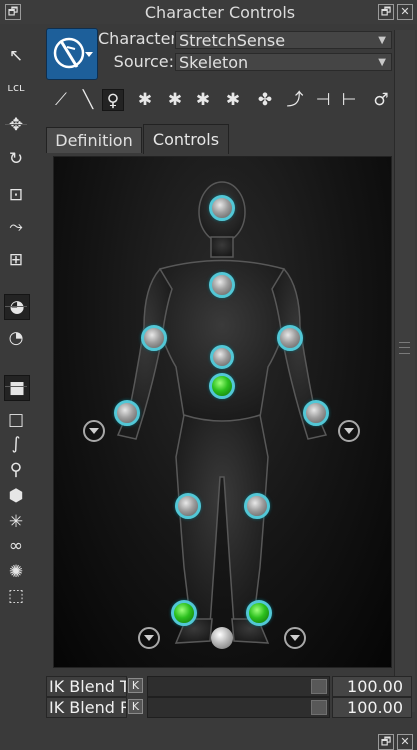 This screenshot has height=750, width=417. I want to click on hips-node, so click(222, 386).